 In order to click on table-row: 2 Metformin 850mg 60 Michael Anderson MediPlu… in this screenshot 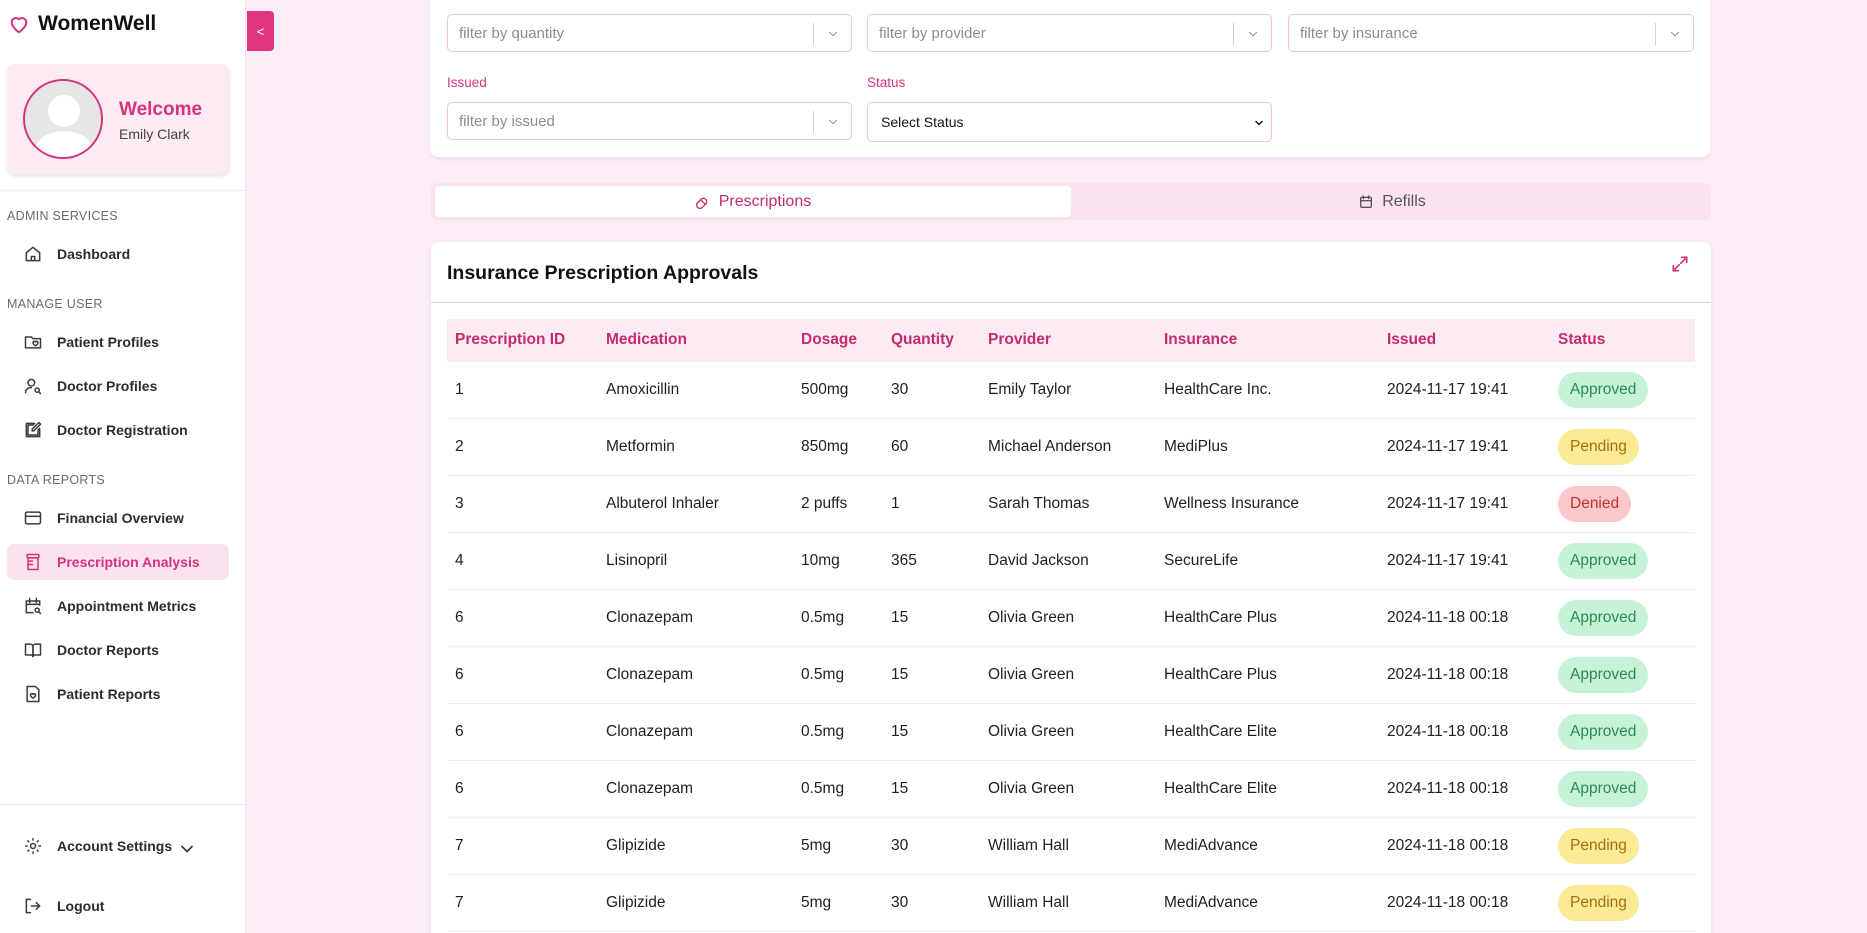, I will do `click(1071, 447)`.